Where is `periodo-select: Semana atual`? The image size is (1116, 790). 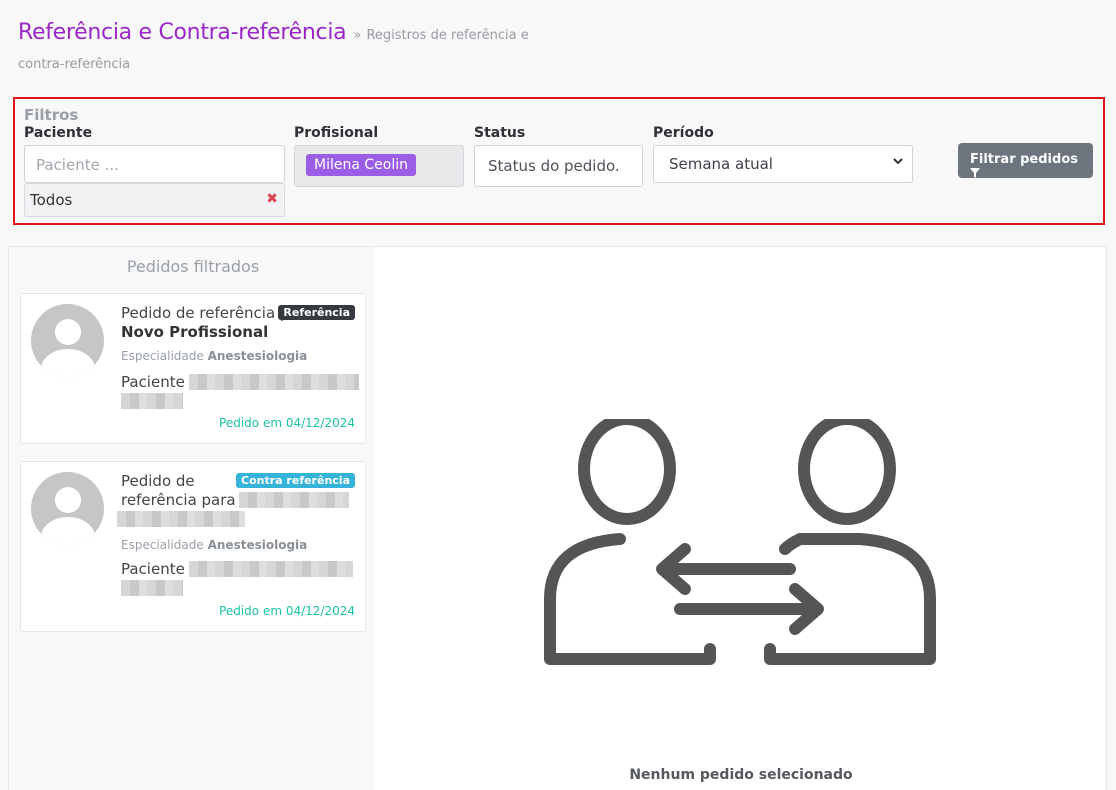 periodo-select: Semana atual is located at coordinates (783, 164).